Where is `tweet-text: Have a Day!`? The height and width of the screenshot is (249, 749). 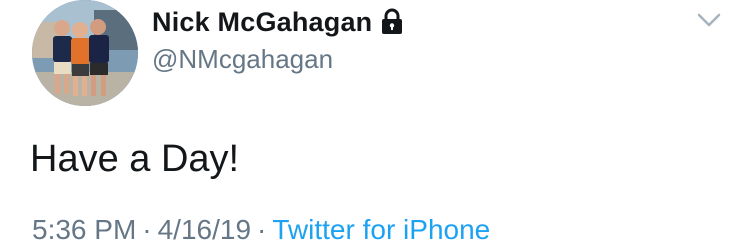 tweet-text: Have a Day! is located at coordinates (135, 159).